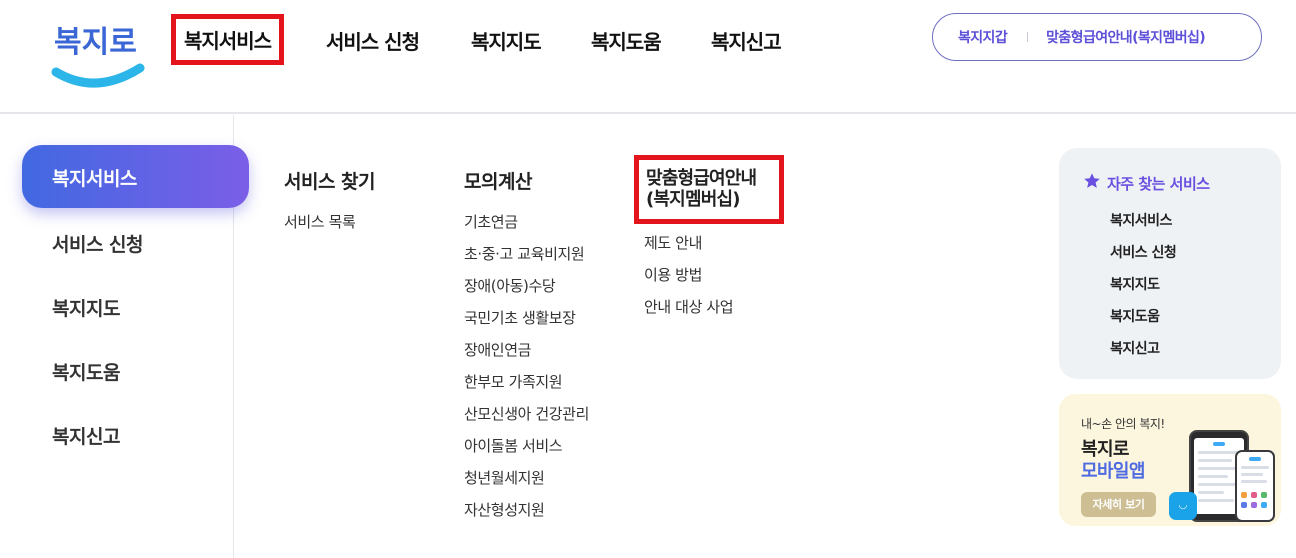 This screenshot has width=1296, height=558. I want to click on phone-mockup-front-icon, so click(1255, 486).